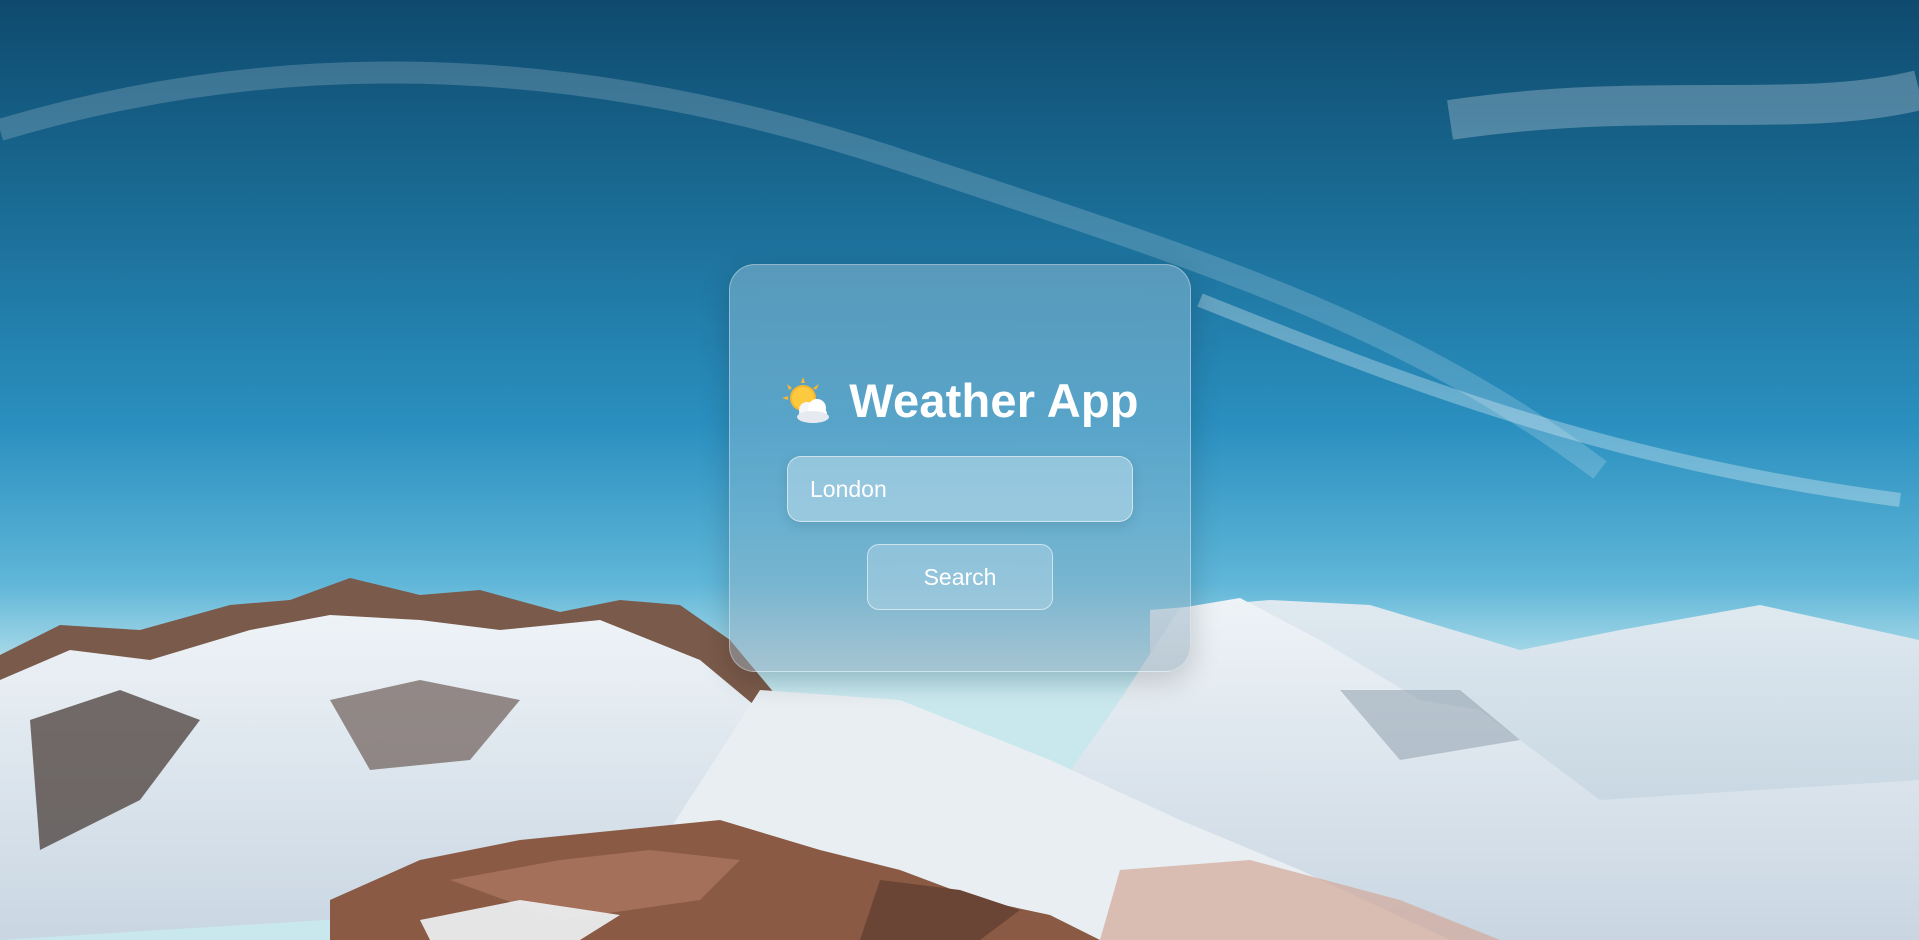  I want to click on sun-behind-cloud-icon, so click(806, 399).